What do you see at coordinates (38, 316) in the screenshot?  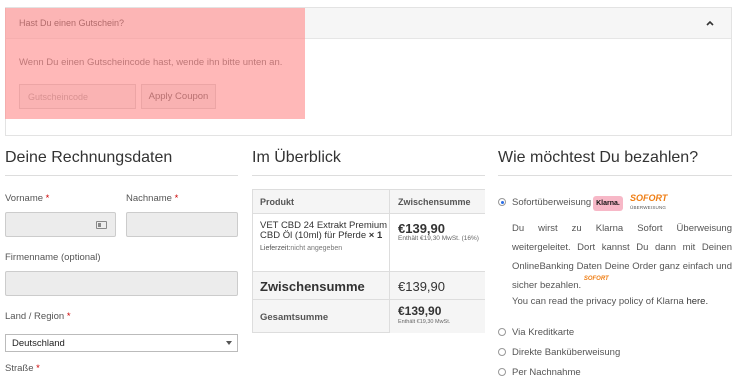 I see `country-label: Land / Region *` at bounding box center [38, 316].